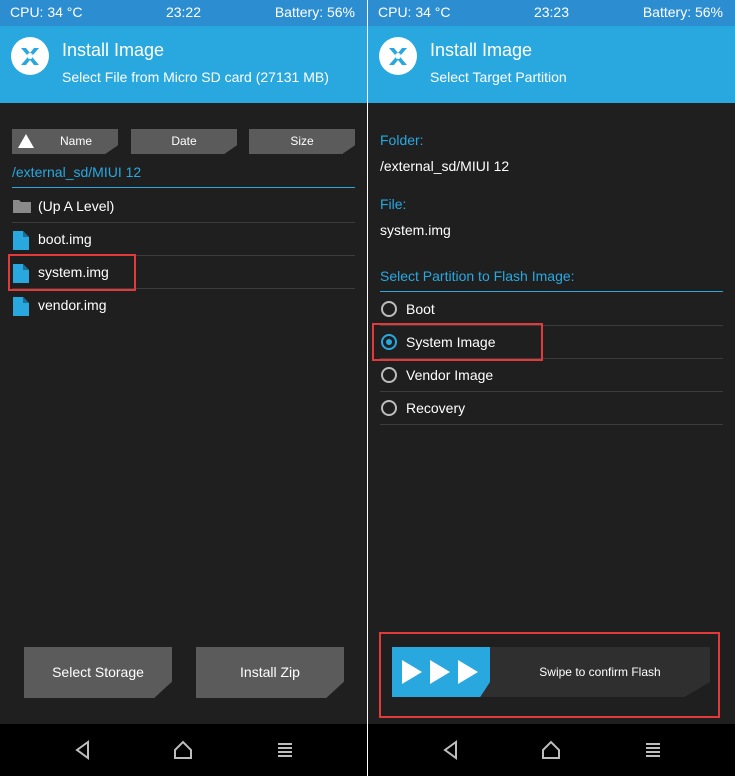  Describe the element at coordinates (551, 424) in the screenshot. I see `row-divider` at that location.